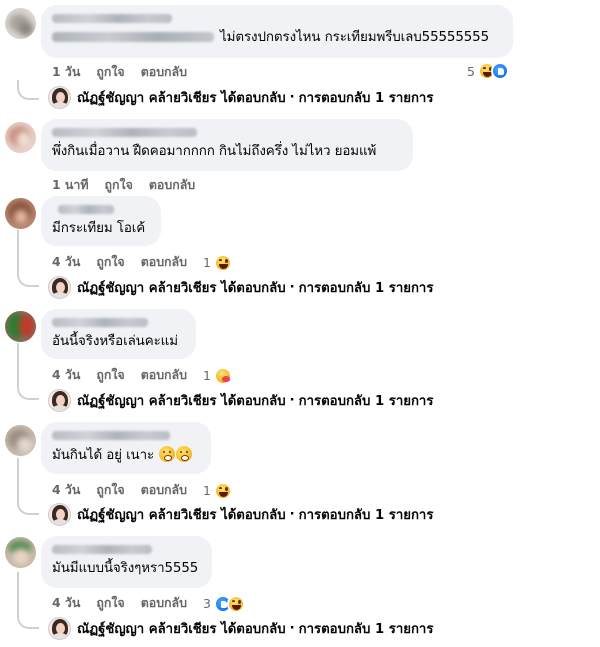  What do you see at coordinates (499, 71) in the screenshot?
I see `like-icon` at bounding box center [499, 71].